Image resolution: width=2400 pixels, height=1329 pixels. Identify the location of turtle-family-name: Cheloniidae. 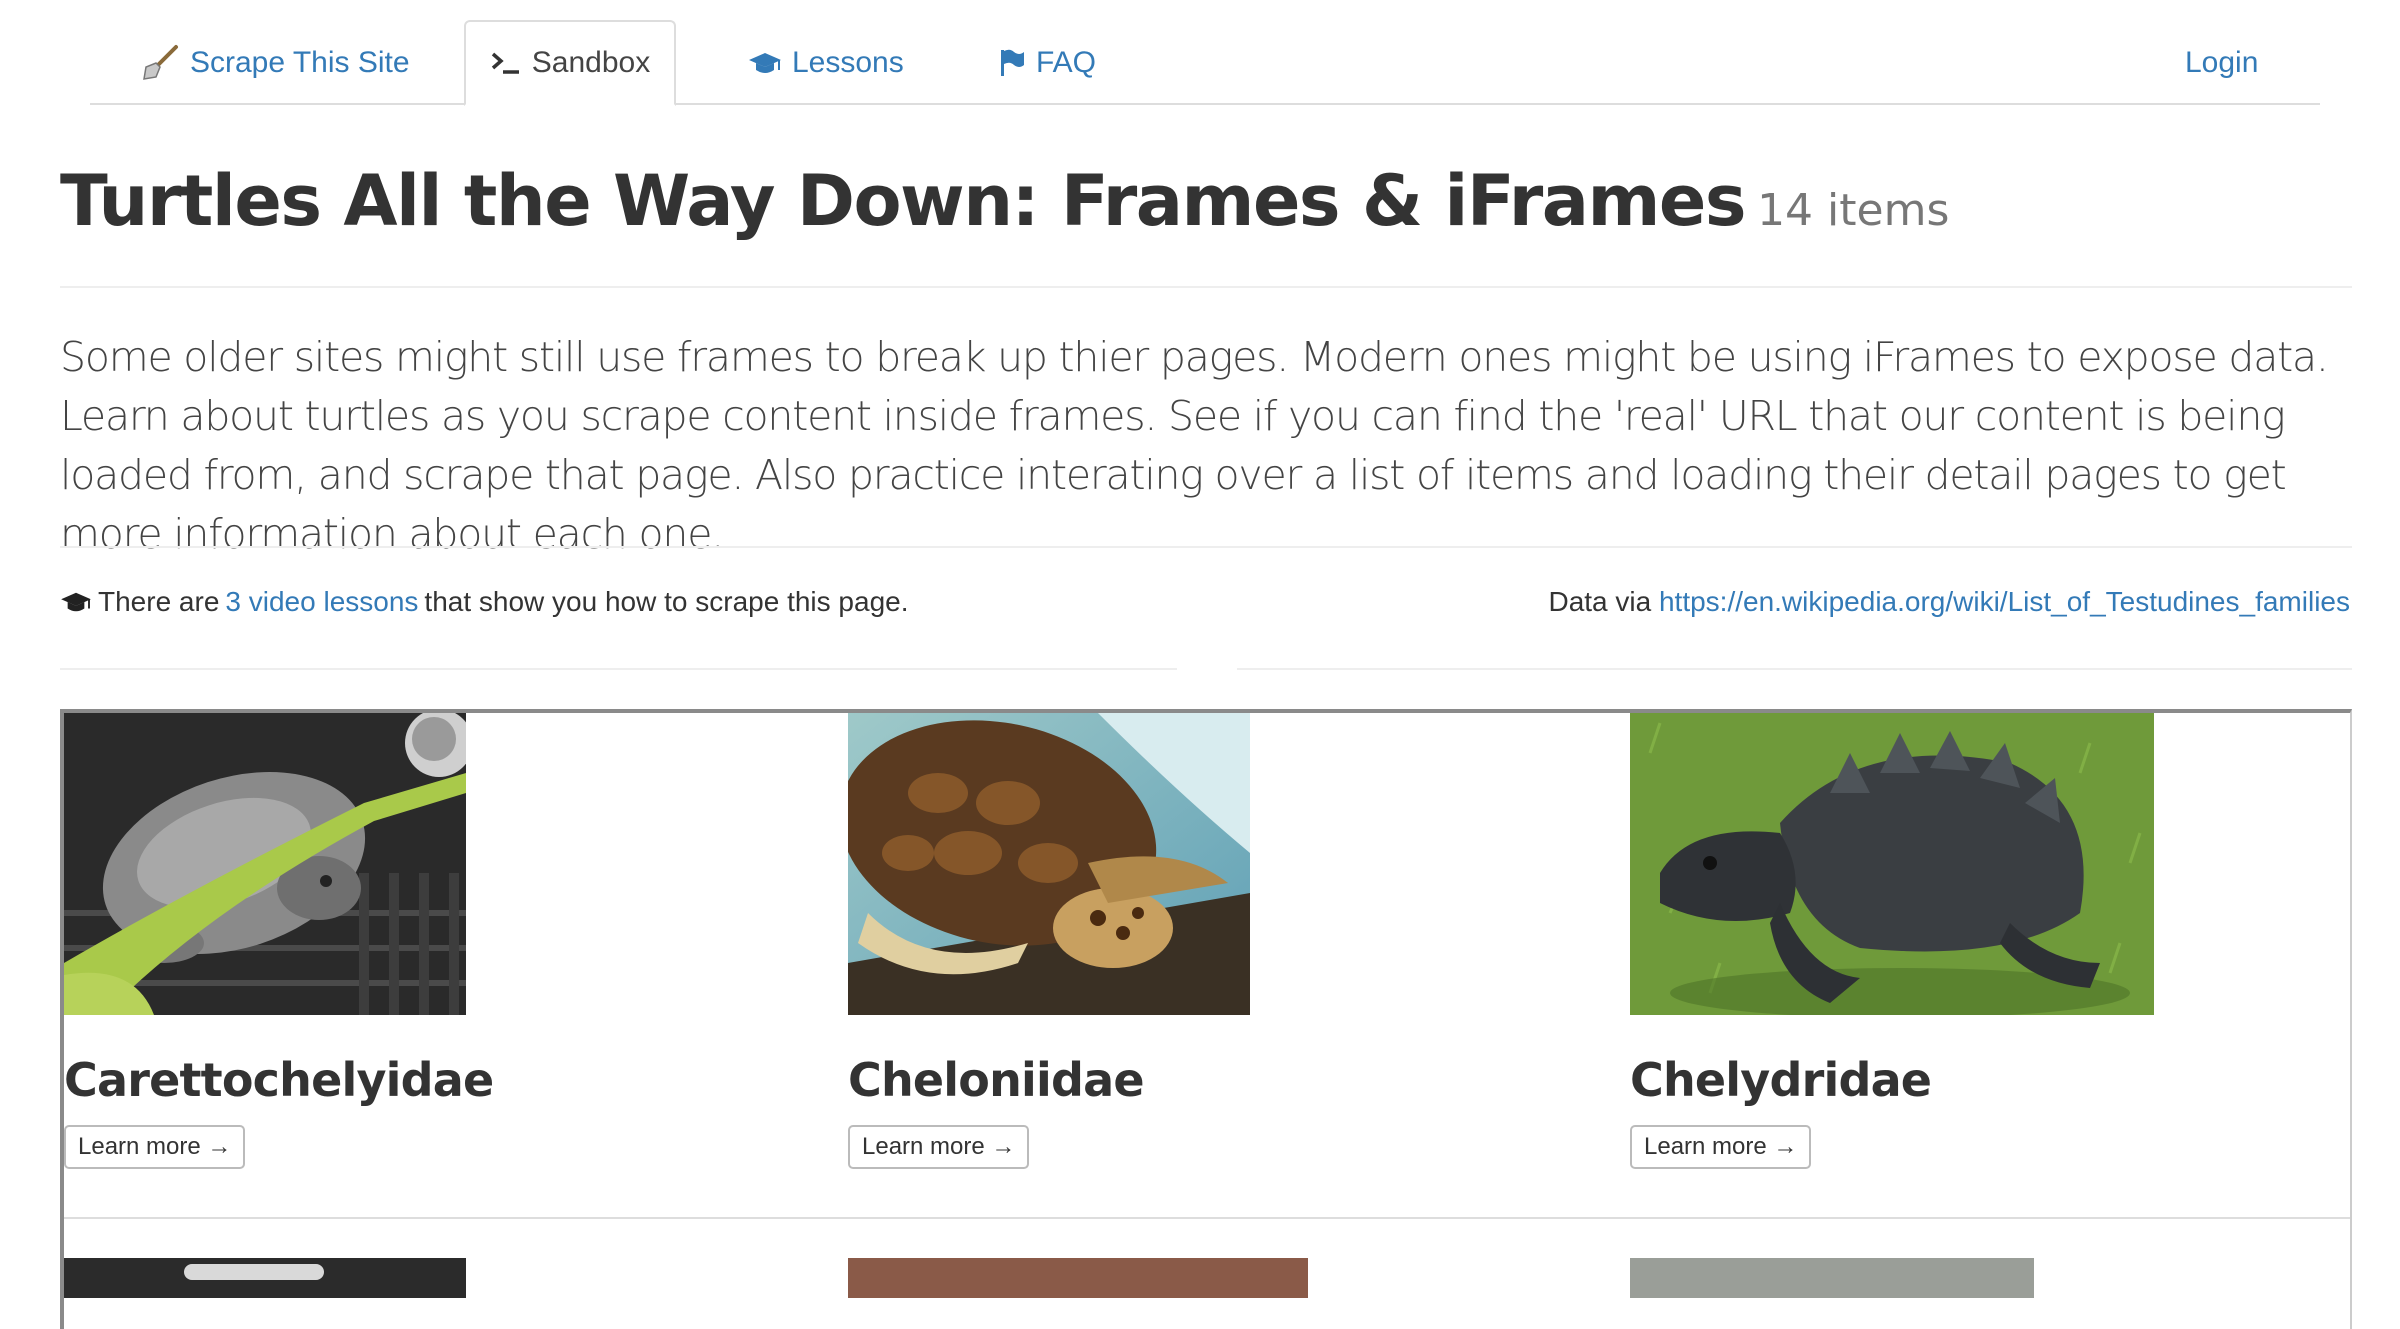
(996, 1080).